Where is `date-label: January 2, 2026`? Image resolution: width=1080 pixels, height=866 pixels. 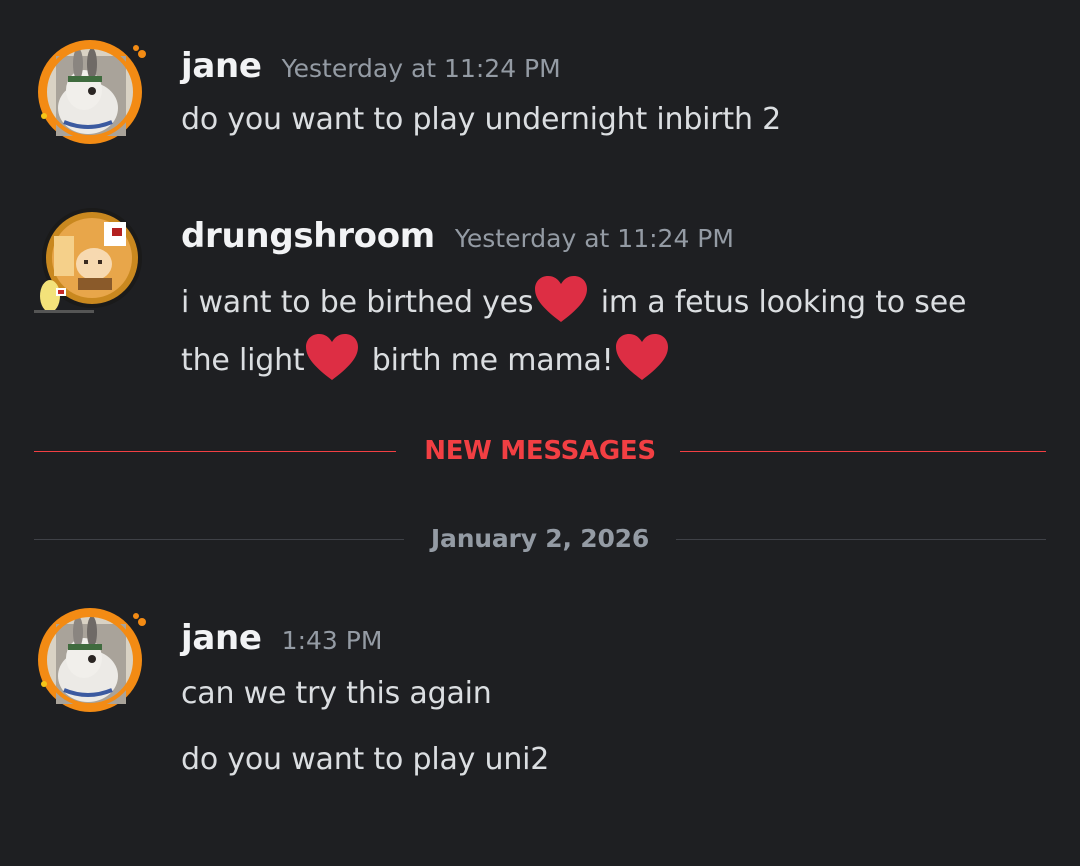 date-label: January 2, 2026 is located at coordinates (540, 538).